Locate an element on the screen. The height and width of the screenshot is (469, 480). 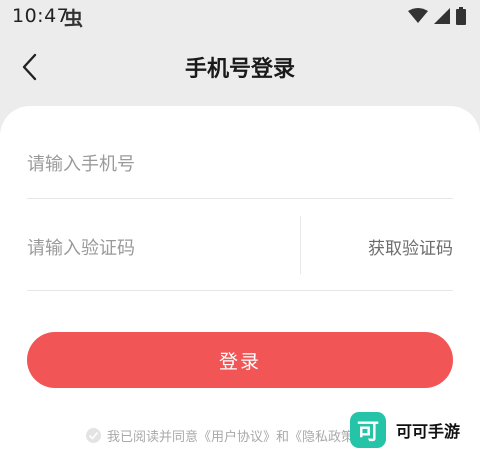
nav-bar: 手机号登录 is located at coordinates (240, 67).